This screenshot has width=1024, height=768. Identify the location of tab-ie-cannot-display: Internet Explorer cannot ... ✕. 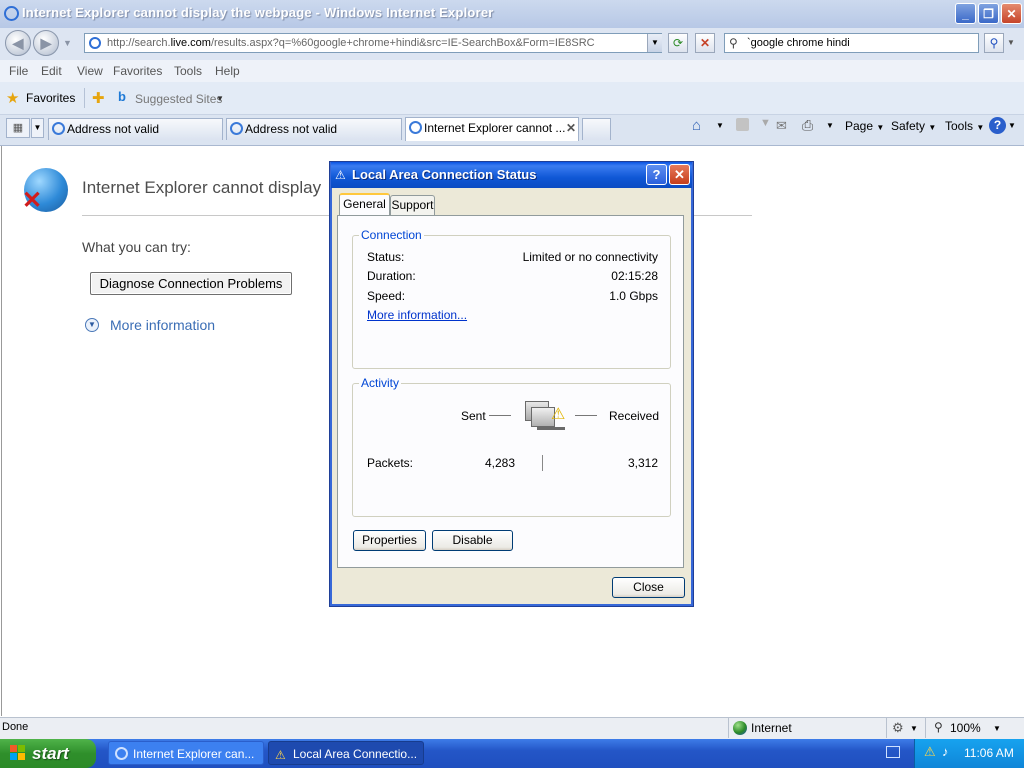
(492, 129).